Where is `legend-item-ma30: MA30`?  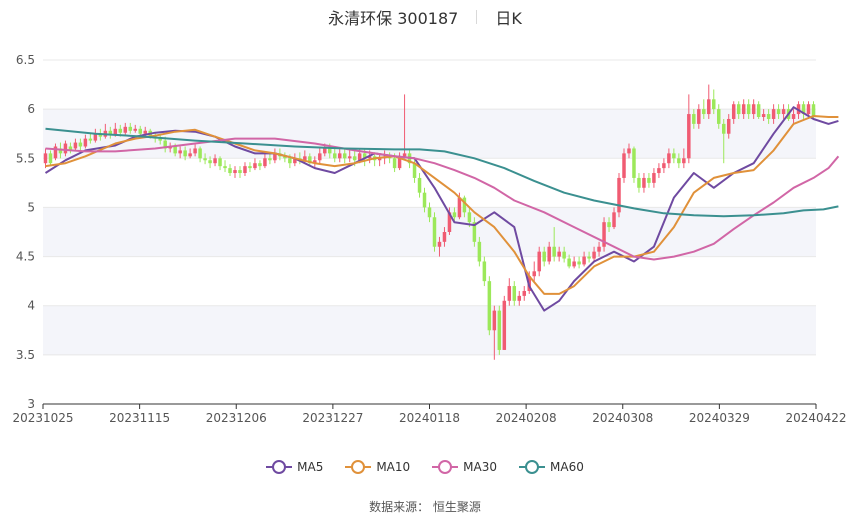
legend-item-ma30: MA30 is located at coordinates (464, 467).